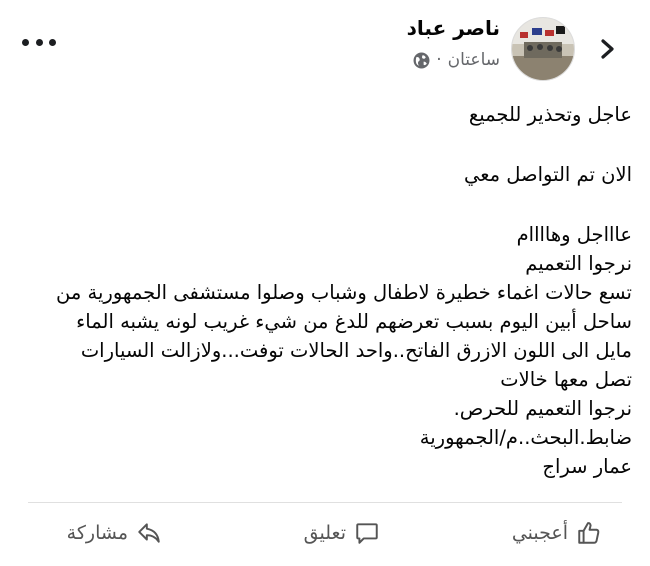  I want to click on share-button: مشاركة, so click(114, 533).